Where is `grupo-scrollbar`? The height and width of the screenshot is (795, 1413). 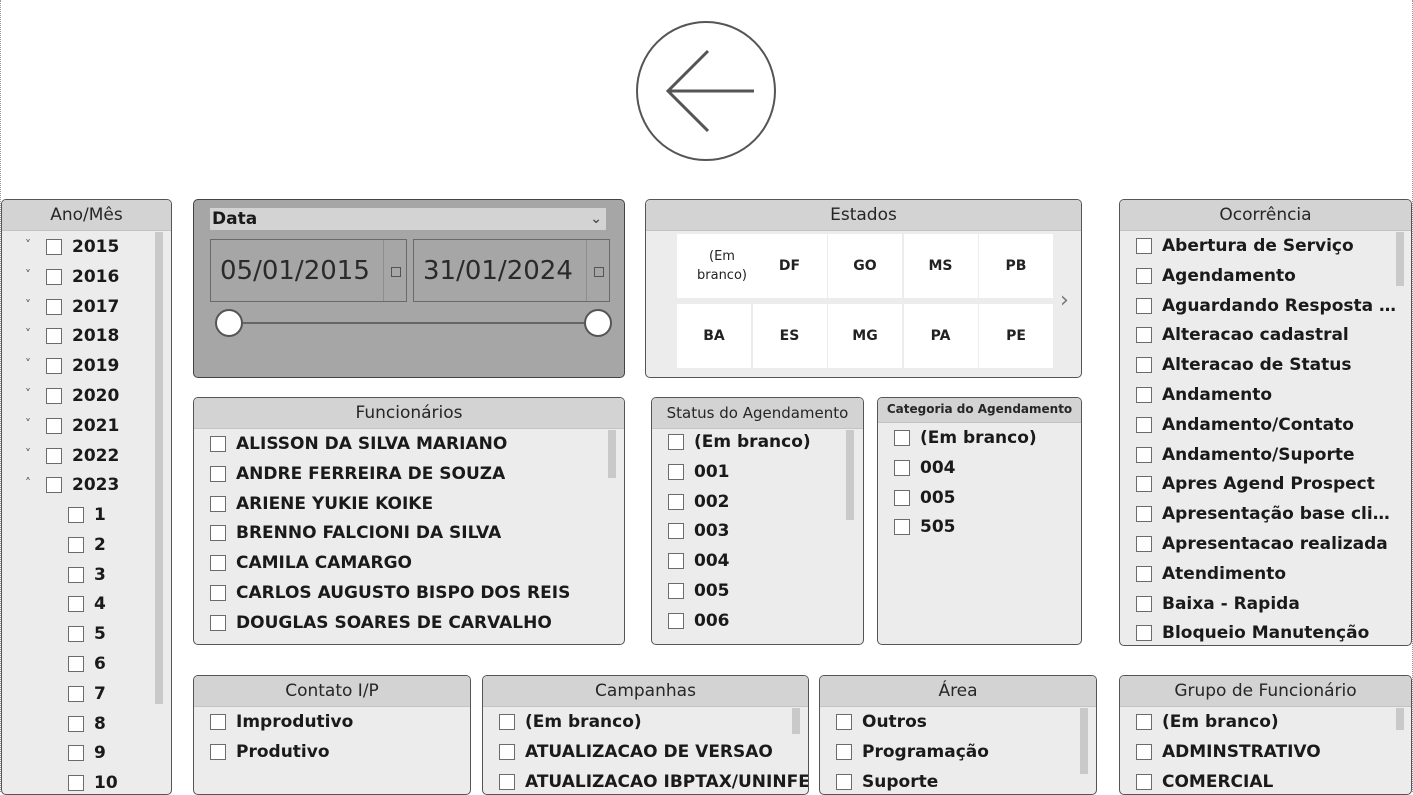 grupo-scrollbar is located at coordinates (1400, 719).